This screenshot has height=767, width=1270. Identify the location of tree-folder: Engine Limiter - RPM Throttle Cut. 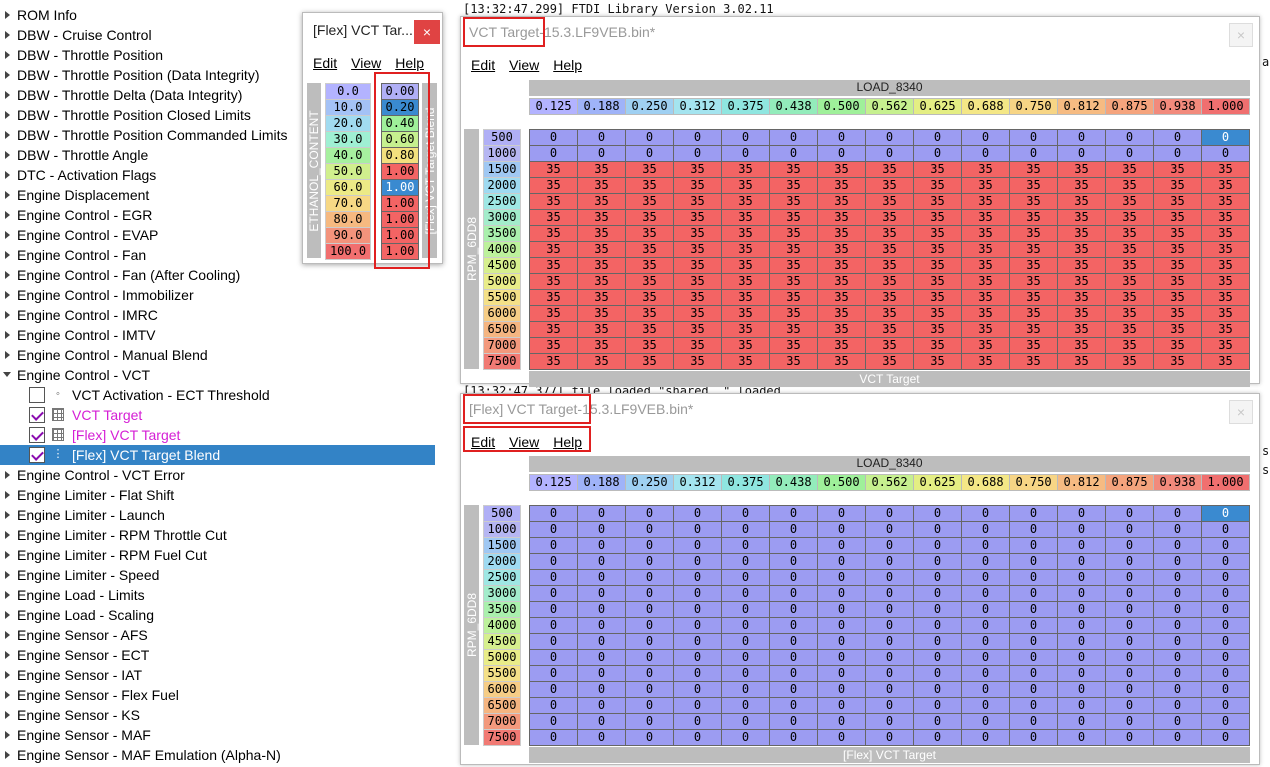
(217, 535).